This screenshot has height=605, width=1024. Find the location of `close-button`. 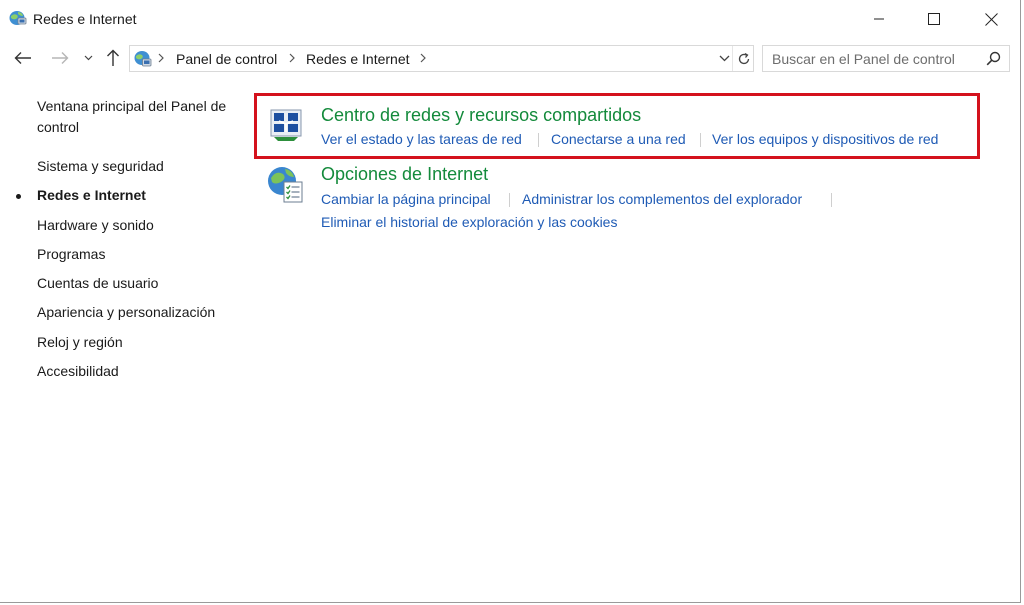

close-button is located at coordinates (991, 19).